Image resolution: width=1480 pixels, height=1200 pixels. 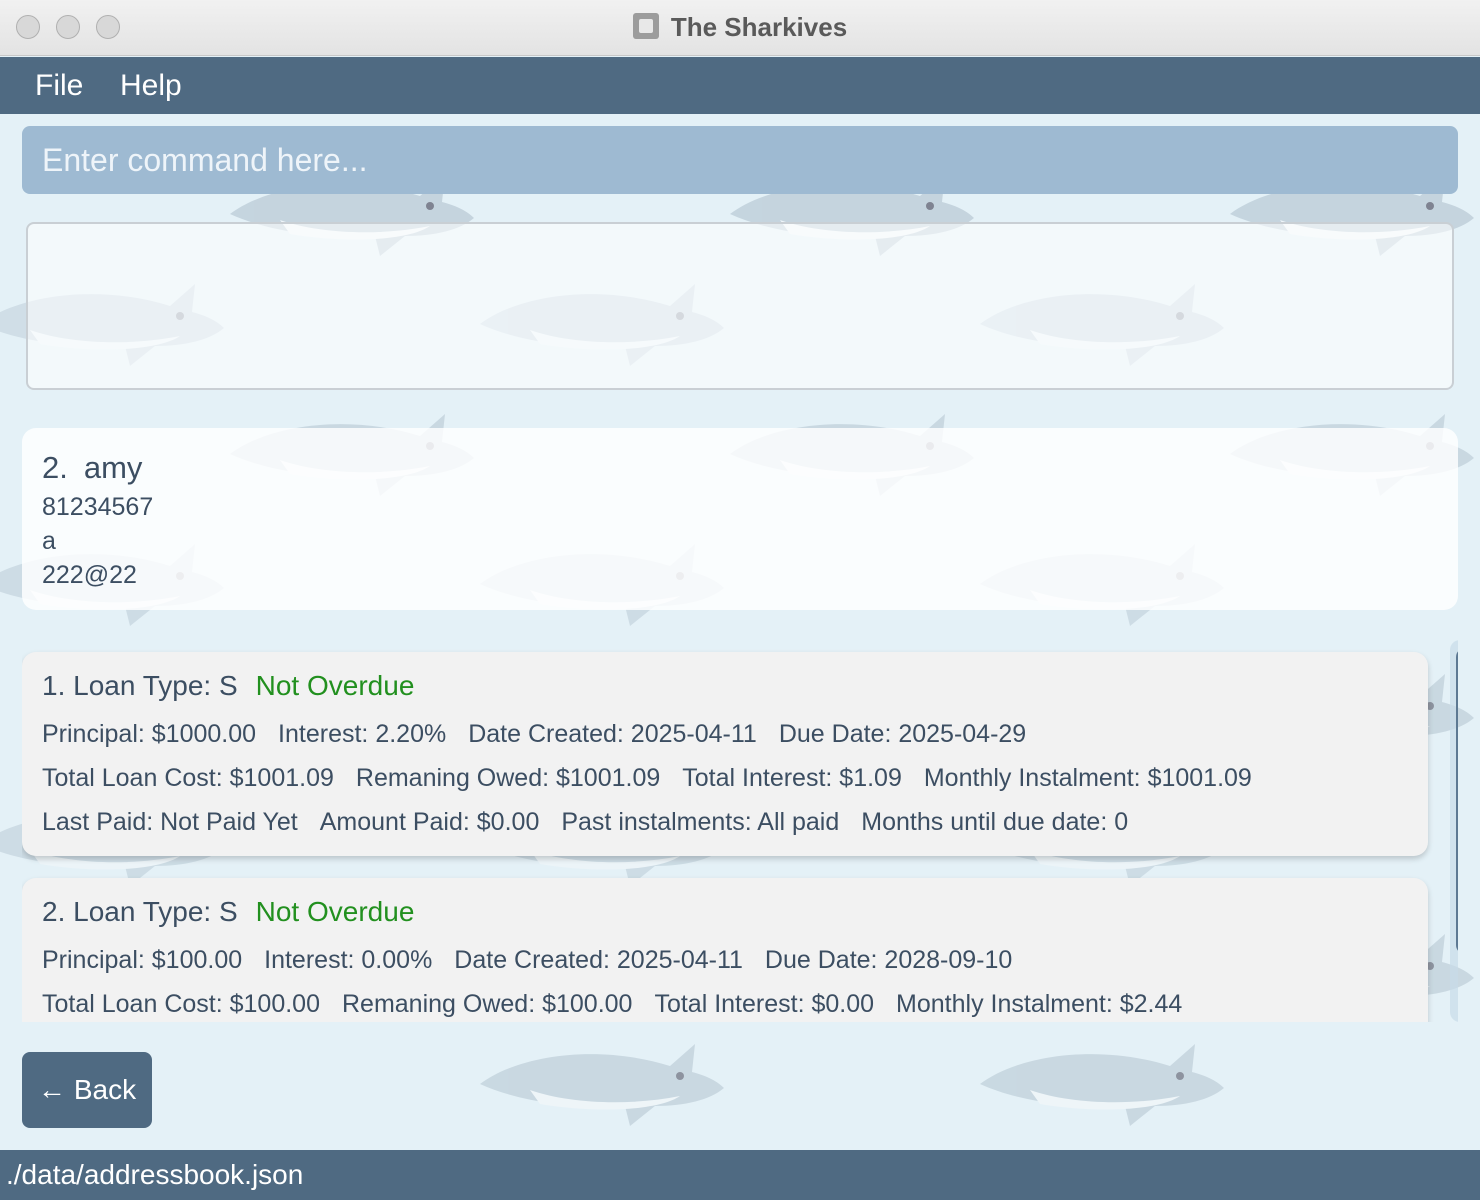 I want to click on person-phone: 81234567, so click(x=98, y=507).